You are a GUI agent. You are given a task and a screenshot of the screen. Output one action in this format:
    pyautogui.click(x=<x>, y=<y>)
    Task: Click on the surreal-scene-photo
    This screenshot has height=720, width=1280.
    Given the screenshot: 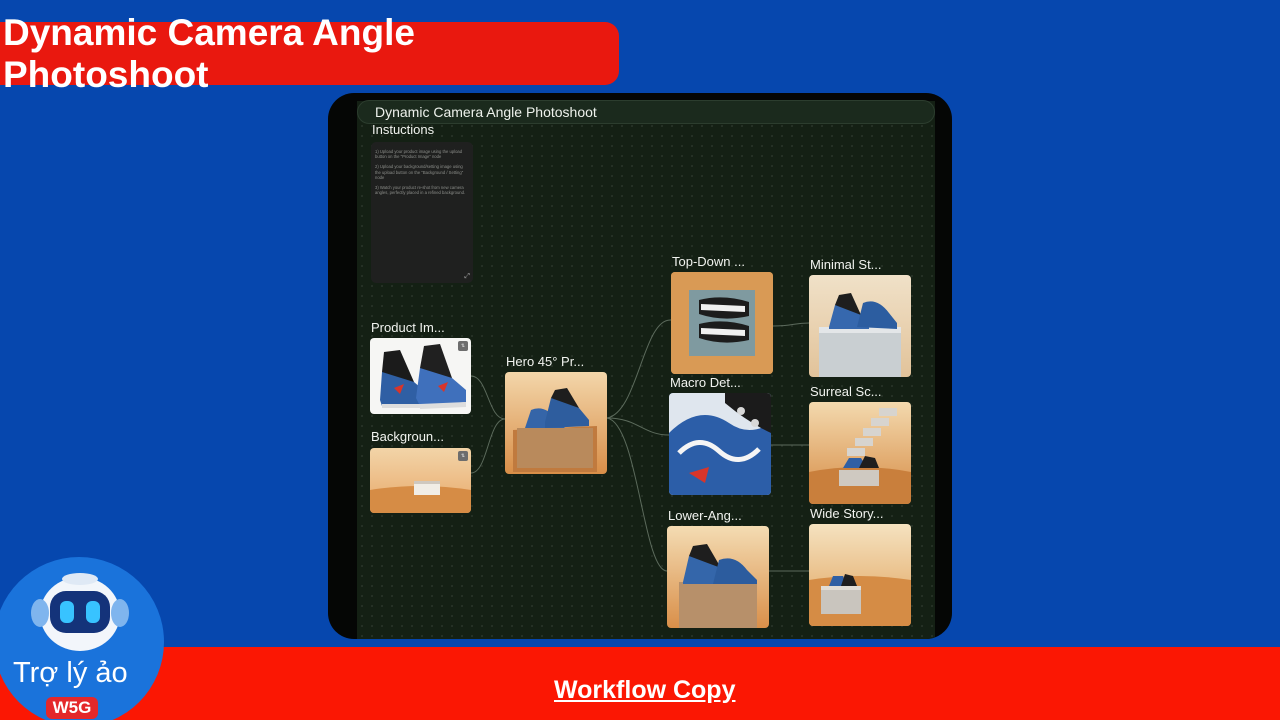 What is the action you would take?
    pyautogui.click(x=860, y=453)
    